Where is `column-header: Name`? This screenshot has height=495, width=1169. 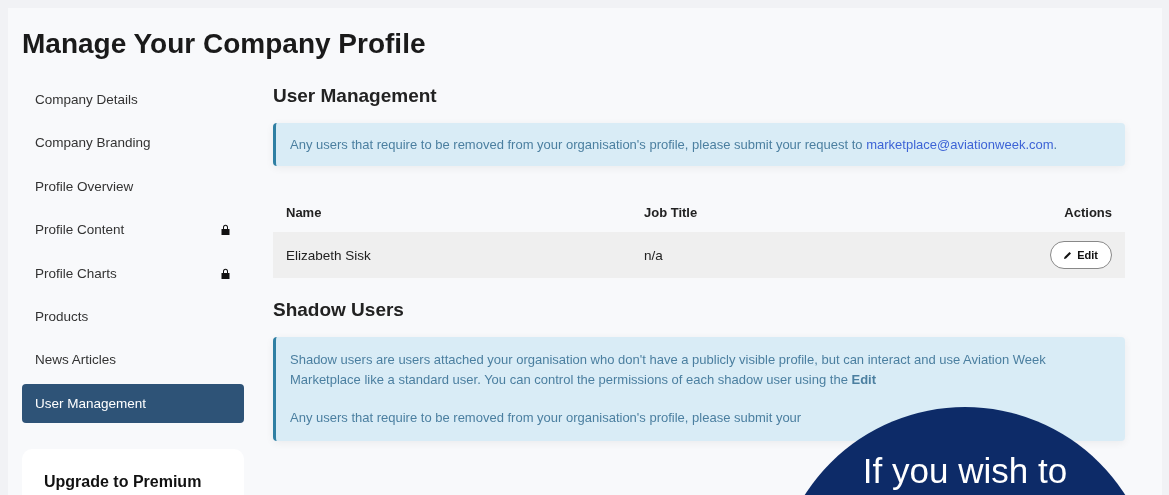 column-header: Name is located at coordinates (304, 212).